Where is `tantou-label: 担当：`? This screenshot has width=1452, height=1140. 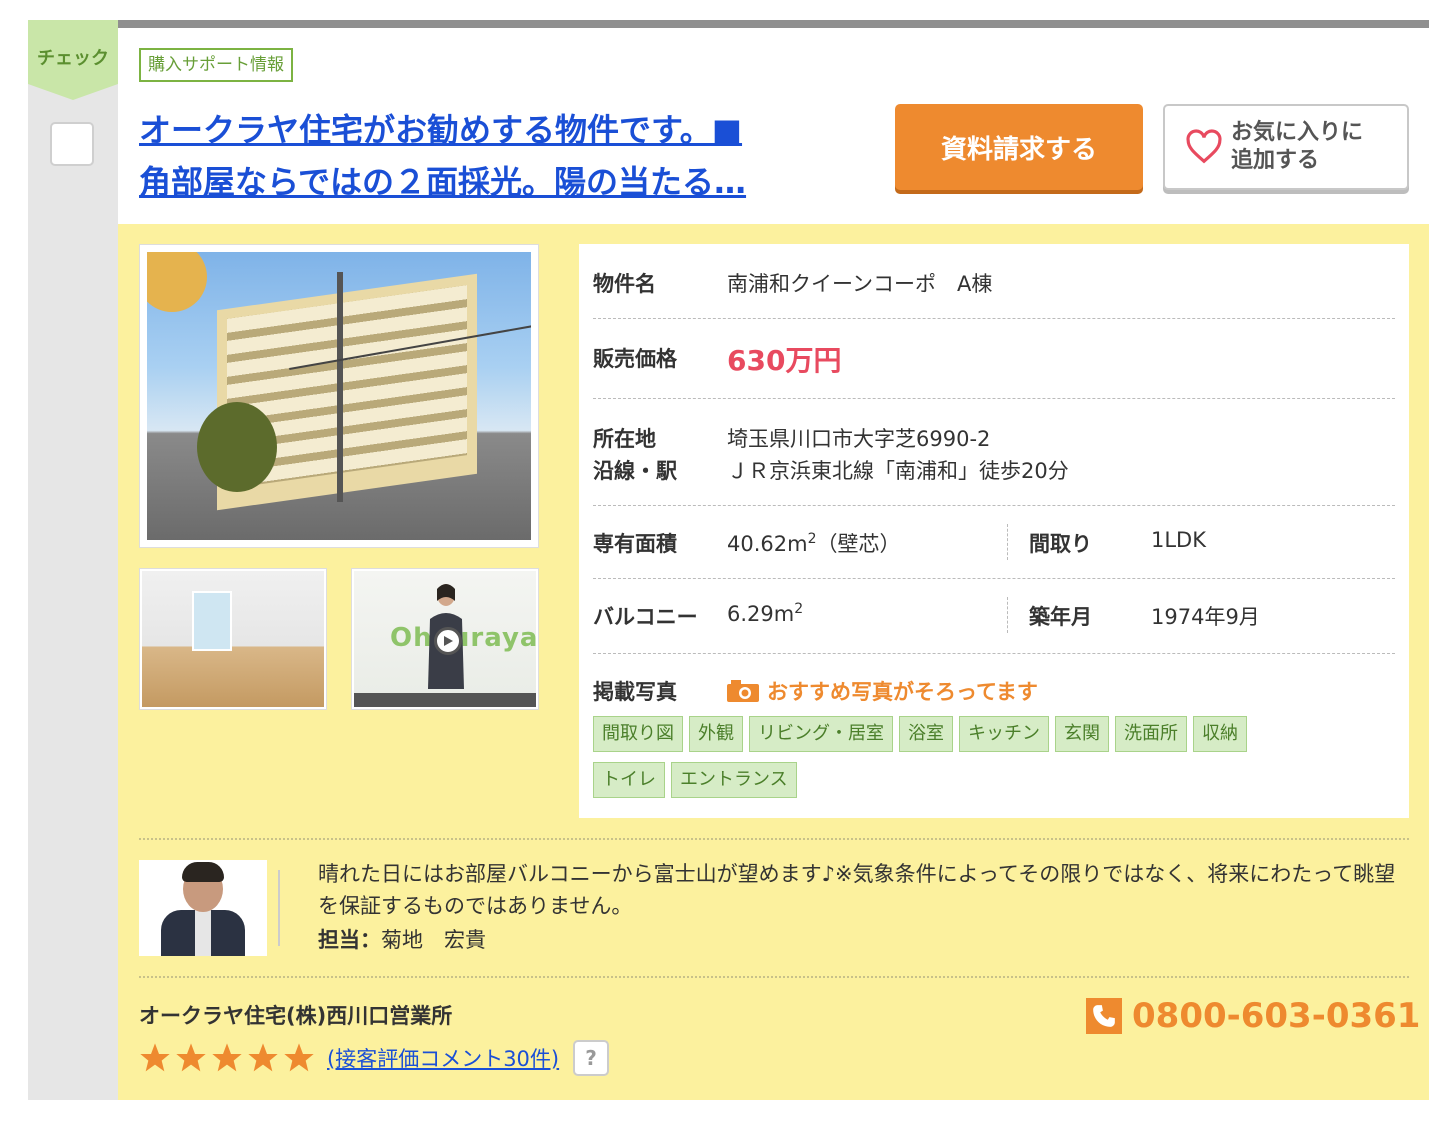
tantou-label: 担当： is located at coordinates (349, 940).